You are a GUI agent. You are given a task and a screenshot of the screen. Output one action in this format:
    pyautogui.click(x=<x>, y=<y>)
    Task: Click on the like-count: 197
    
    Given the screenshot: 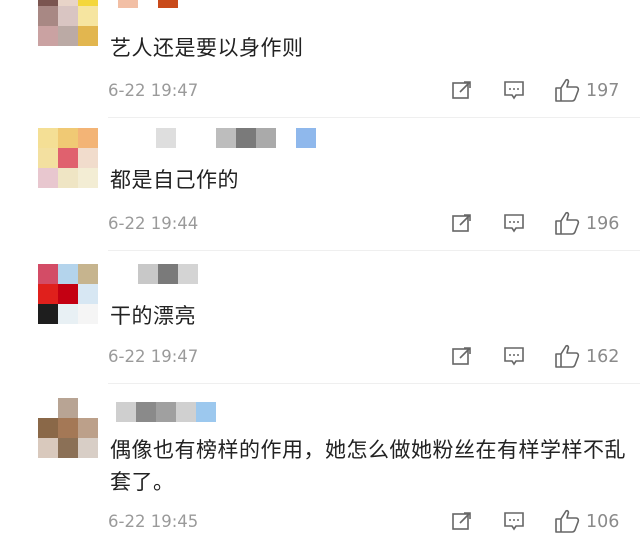 What is the action you would take?
    pyautogui.click(x=603, y=91)
    